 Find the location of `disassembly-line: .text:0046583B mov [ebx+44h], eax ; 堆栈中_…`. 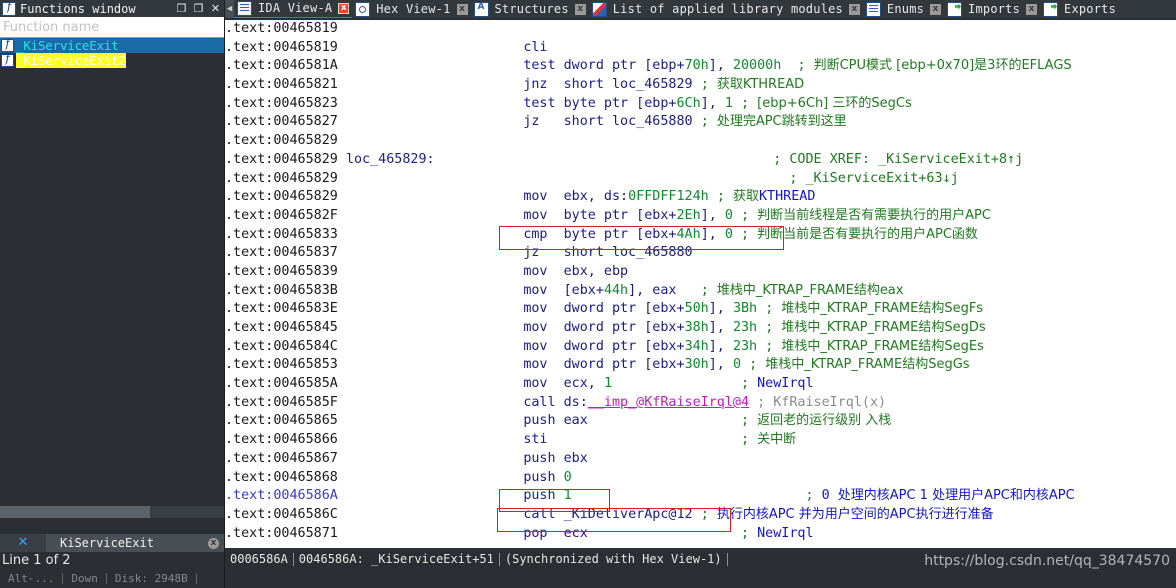

disassembly-line: .text:0046583B mov [ebx+44h], eax ; 堆栈中_… is located at coordinates (700, 291).